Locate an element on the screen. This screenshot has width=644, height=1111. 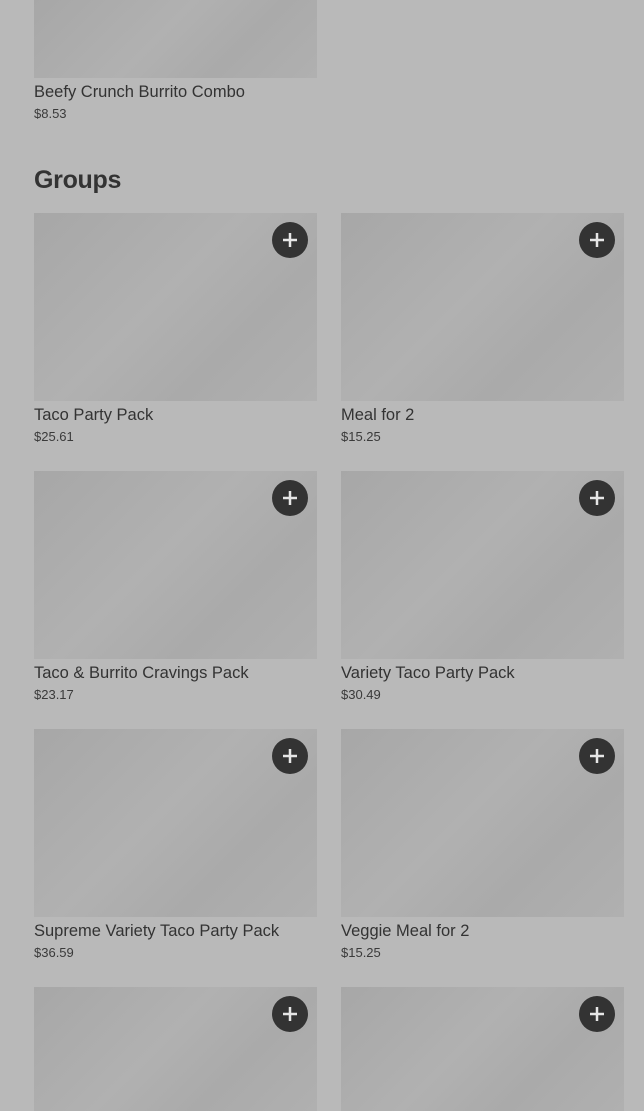
item-price: $8.53 is located at coordinates (50, 113).